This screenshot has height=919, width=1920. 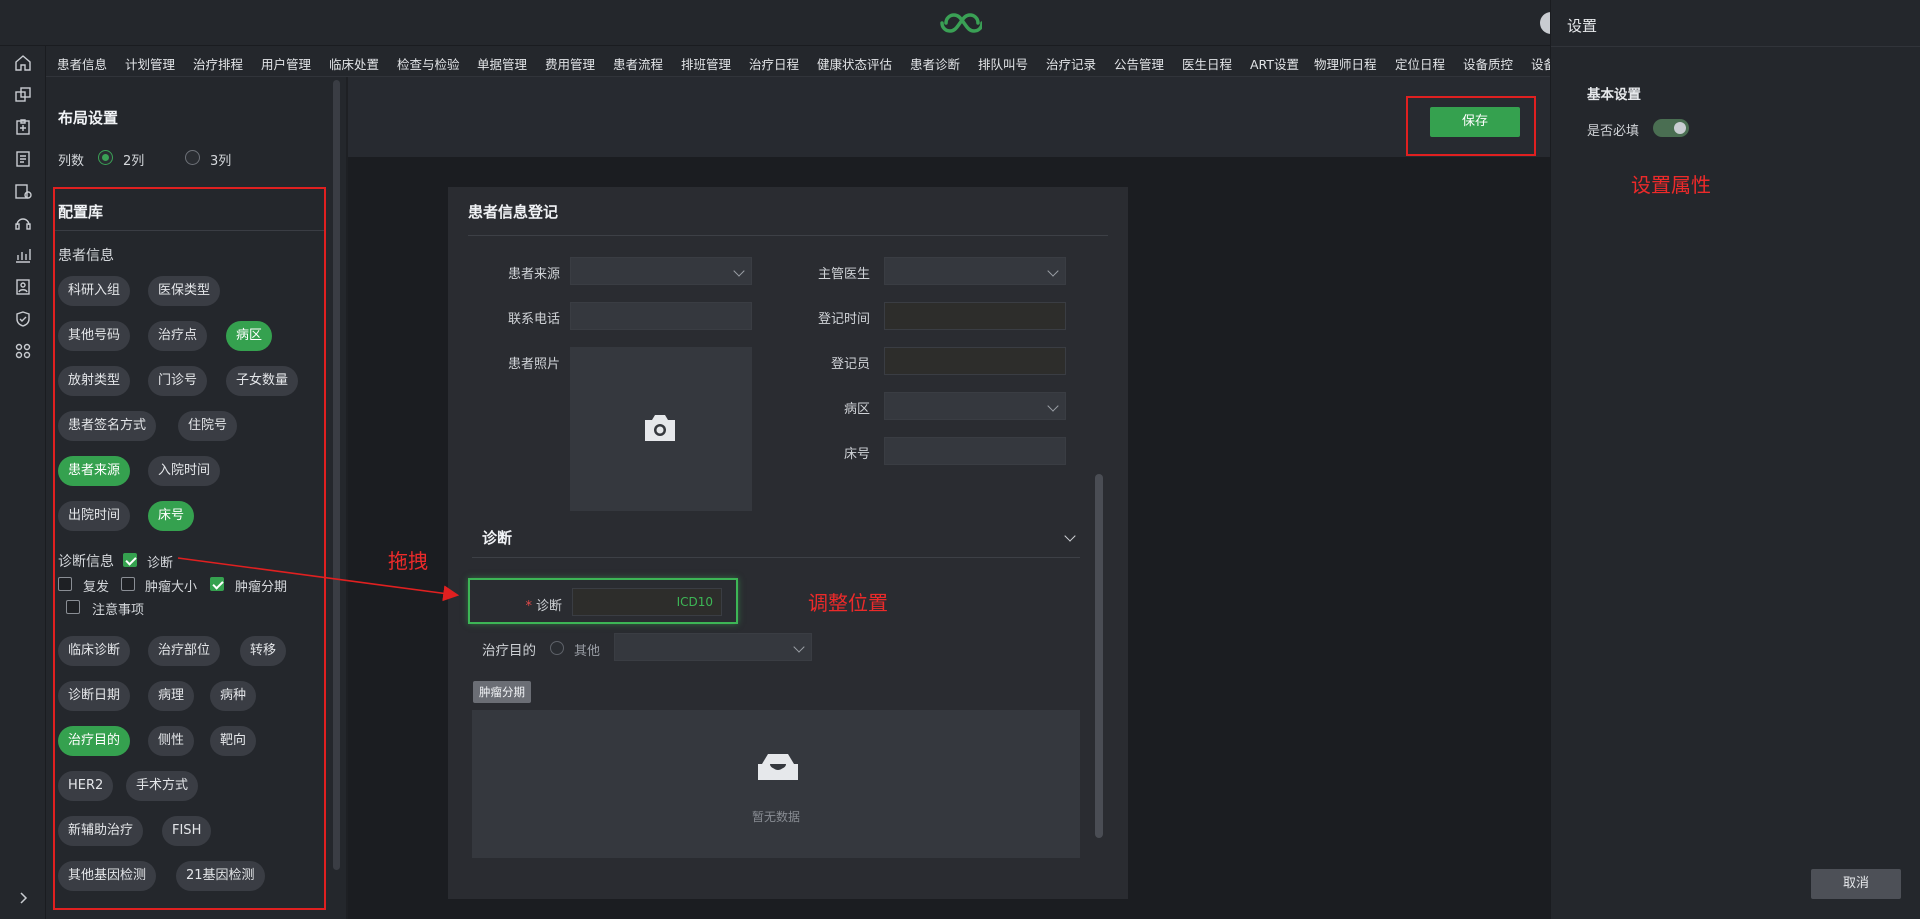 What do you see at coordinates (118, 608) in the screenshot?
I see `checkbox-label: 注意事项` at bounding box center [118, 608].